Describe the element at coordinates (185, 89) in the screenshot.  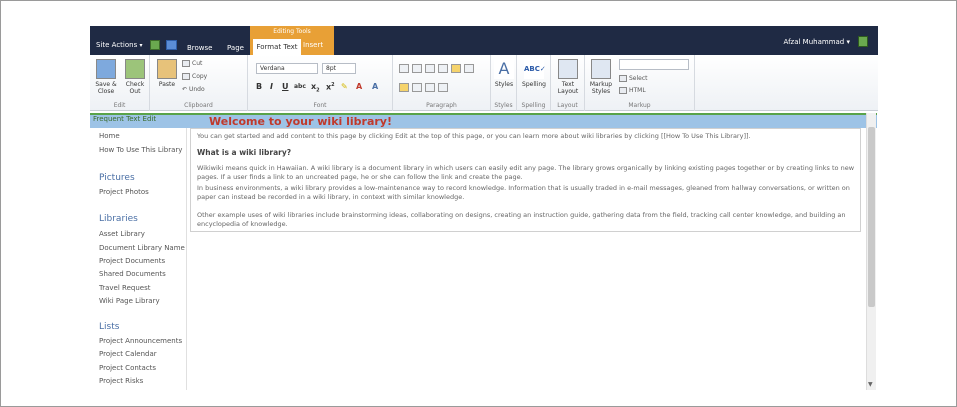
I see `undo-icon: ↶` at that location.